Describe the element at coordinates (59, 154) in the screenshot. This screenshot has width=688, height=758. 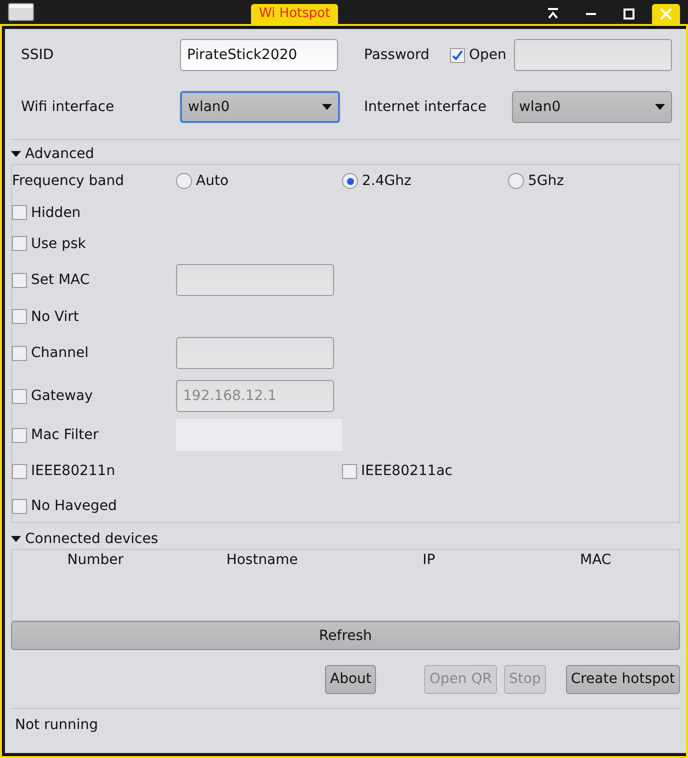
I see `section-header: Advanced` at that location.